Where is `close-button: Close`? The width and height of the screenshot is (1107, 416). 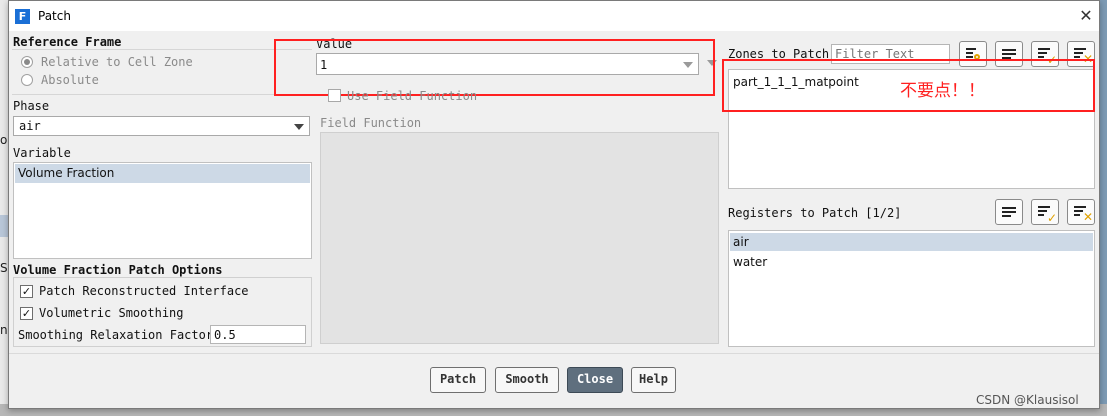 close-button: Close is located at coordinates (595, 380).